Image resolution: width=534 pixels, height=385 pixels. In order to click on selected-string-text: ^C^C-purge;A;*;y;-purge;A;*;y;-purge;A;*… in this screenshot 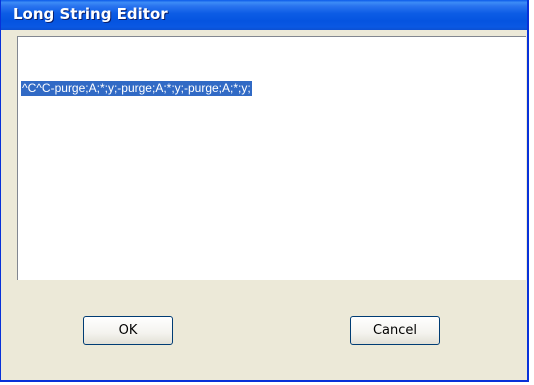, I will do `click(136, 88)`.